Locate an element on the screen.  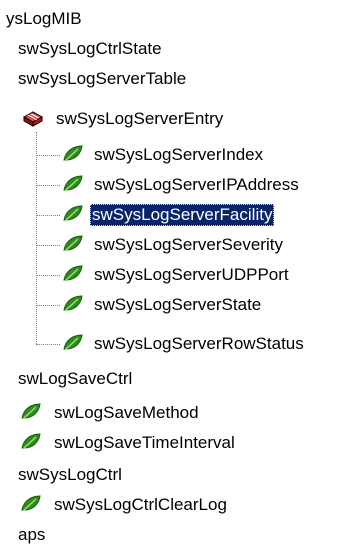
tree-item-swlogsavemethod: swLogSaveMethod is located at coordinates (178, 413).